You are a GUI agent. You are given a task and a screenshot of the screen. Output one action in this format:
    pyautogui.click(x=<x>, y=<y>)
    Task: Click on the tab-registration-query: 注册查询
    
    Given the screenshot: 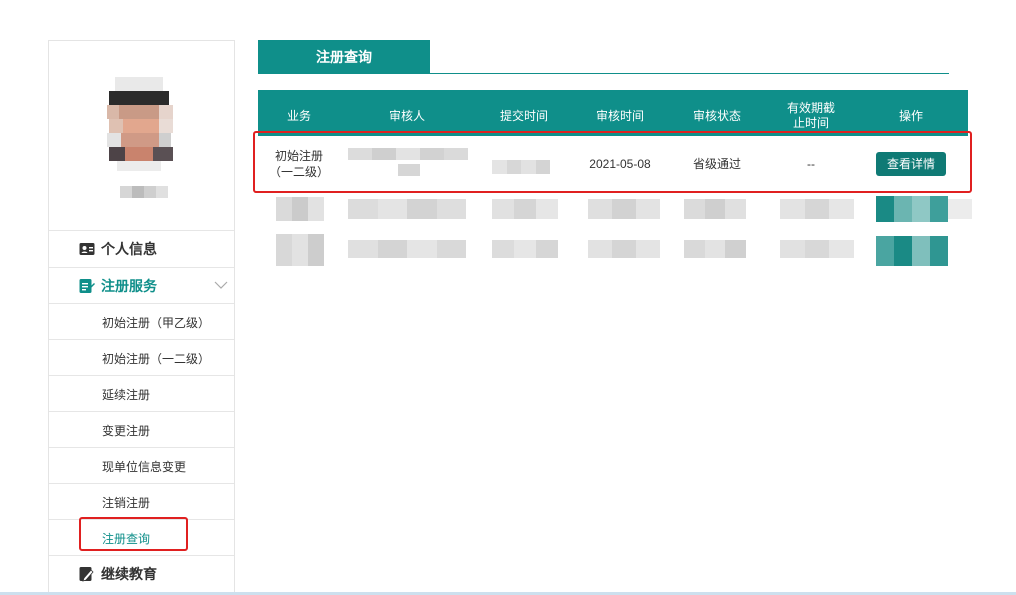 What is the action you would take?
    pyautogui.click(x=344, y=57)
    